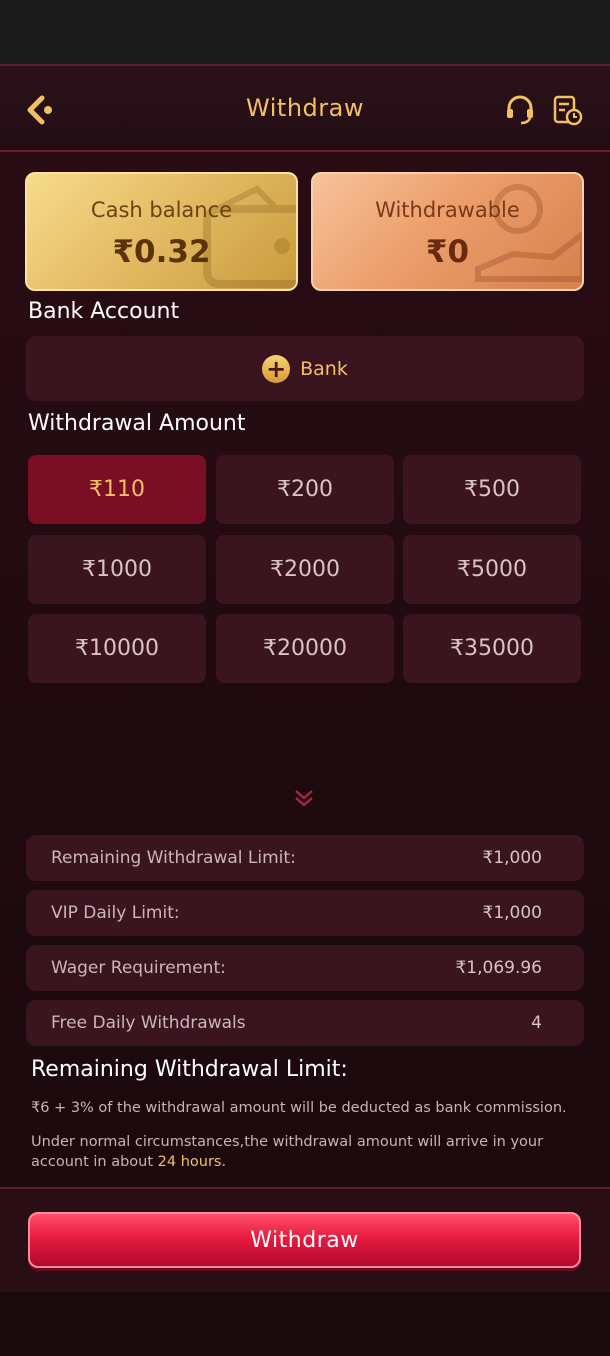  What do you see at coordinates (306, 1162) in the screenshot?
I see `arrival-note-line2: account in about 24 hours.` at bounding box center [306, 1162].